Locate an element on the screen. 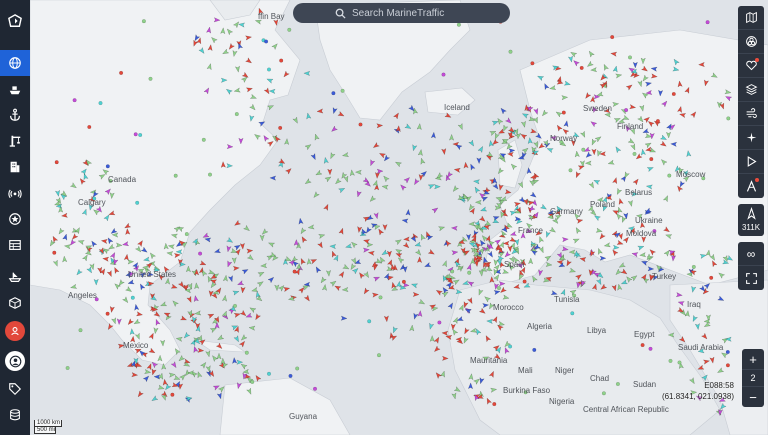 The height and width of the screenshot is (435, 768). user-circle-icon is located at coordinates (15, 331).